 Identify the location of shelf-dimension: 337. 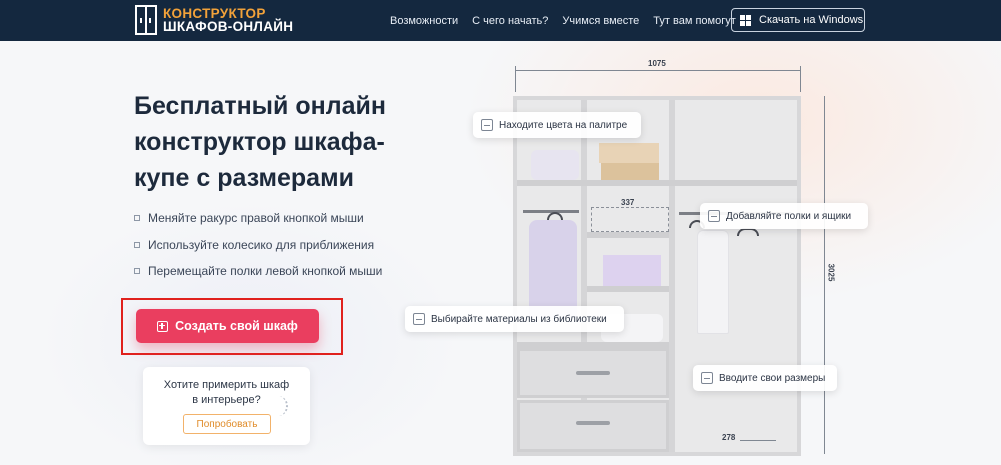
(628, 202).